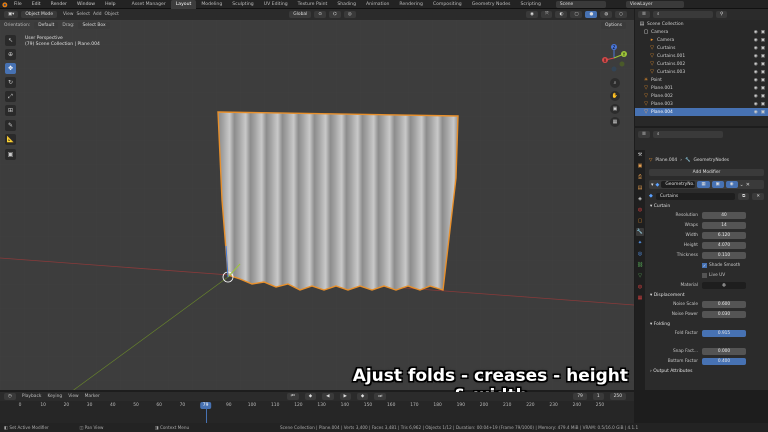  What do you see at coordinates (640, 210) in the screenshot?
I see `world-tab-icon: ◍` at bounding box center [640, 210].